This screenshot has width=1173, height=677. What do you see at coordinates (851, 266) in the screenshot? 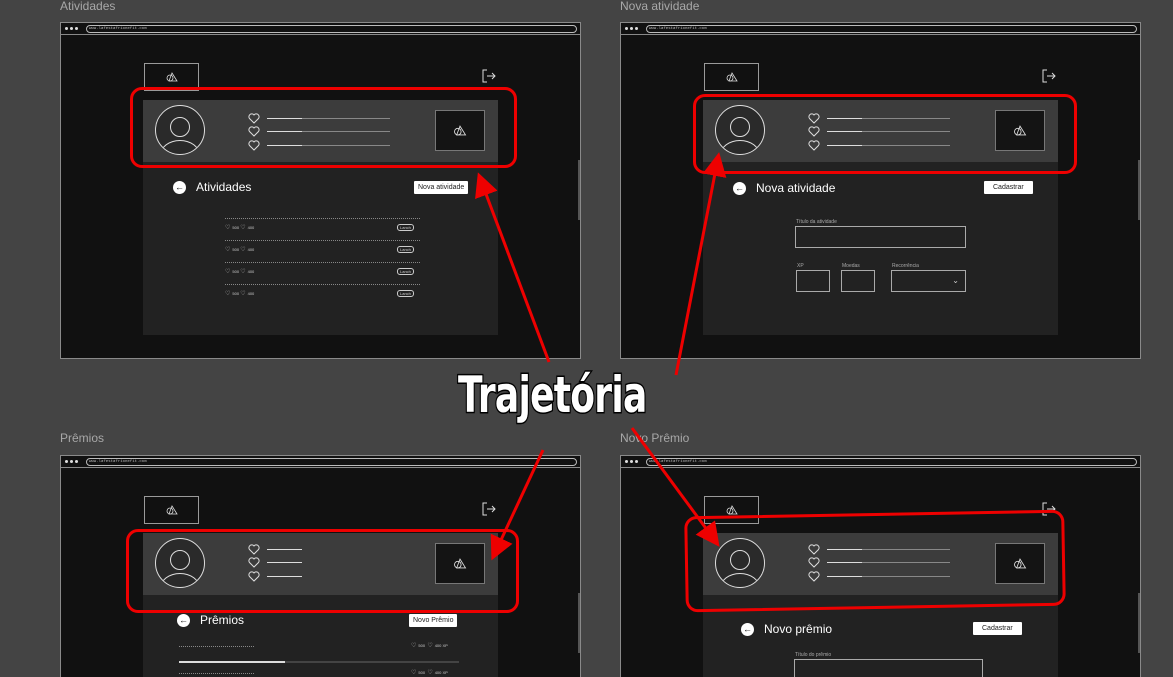
I see `field-label: Moedas` at bounding box center [851, 266].